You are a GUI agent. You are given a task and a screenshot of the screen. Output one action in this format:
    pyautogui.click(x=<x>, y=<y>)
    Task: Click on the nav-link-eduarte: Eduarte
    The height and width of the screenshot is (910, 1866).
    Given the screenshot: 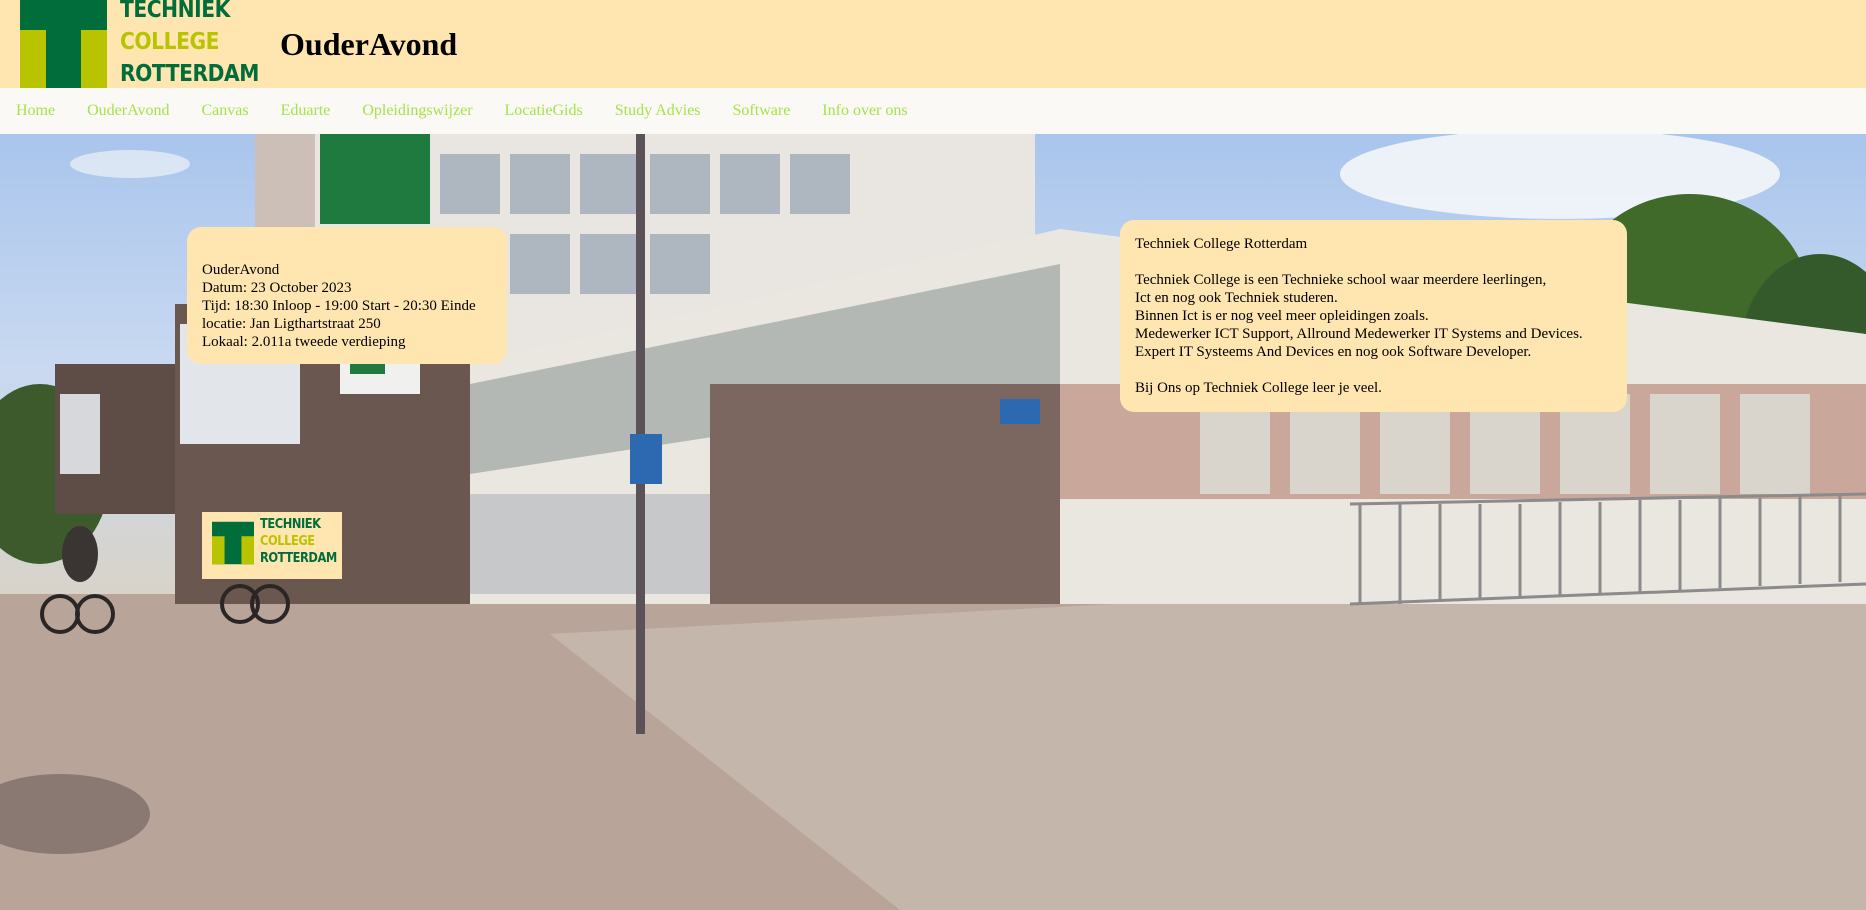 What is the action you would take?
    pyautogui.click(x=306, y=111)
    